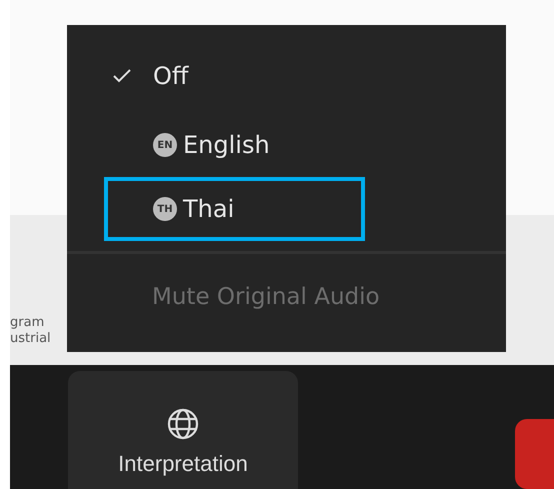  I want to click on globe-icon, so click(183, 424).